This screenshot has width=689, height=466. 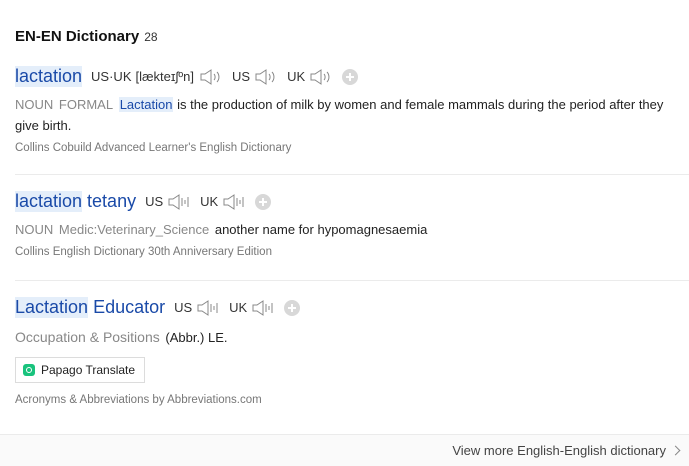 What do you see at coordinates (165, 76) in the screenshot?
I see `phonetic: [lækteɪʃºn]` at bounding box center [165, 76].